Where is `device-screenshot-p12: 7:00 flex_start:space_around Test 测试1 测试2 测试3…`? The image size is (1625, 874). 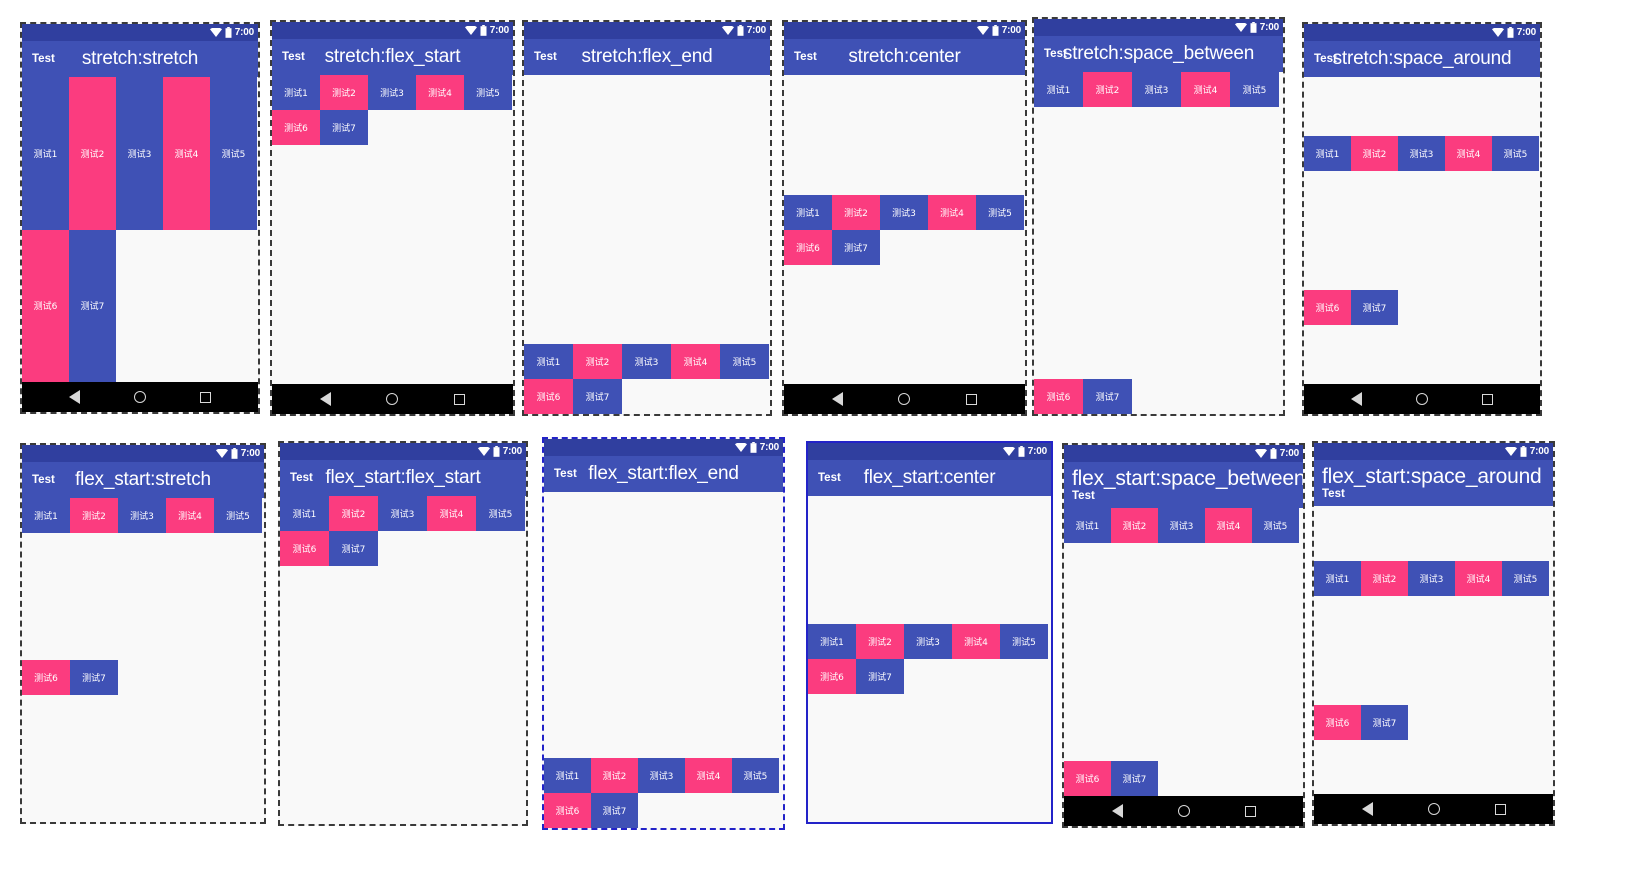 device-screenshot-p12: 7:00 flex_start:space_around Test 测试1 测试2 测试3… is located at coordinates (1433, 633).